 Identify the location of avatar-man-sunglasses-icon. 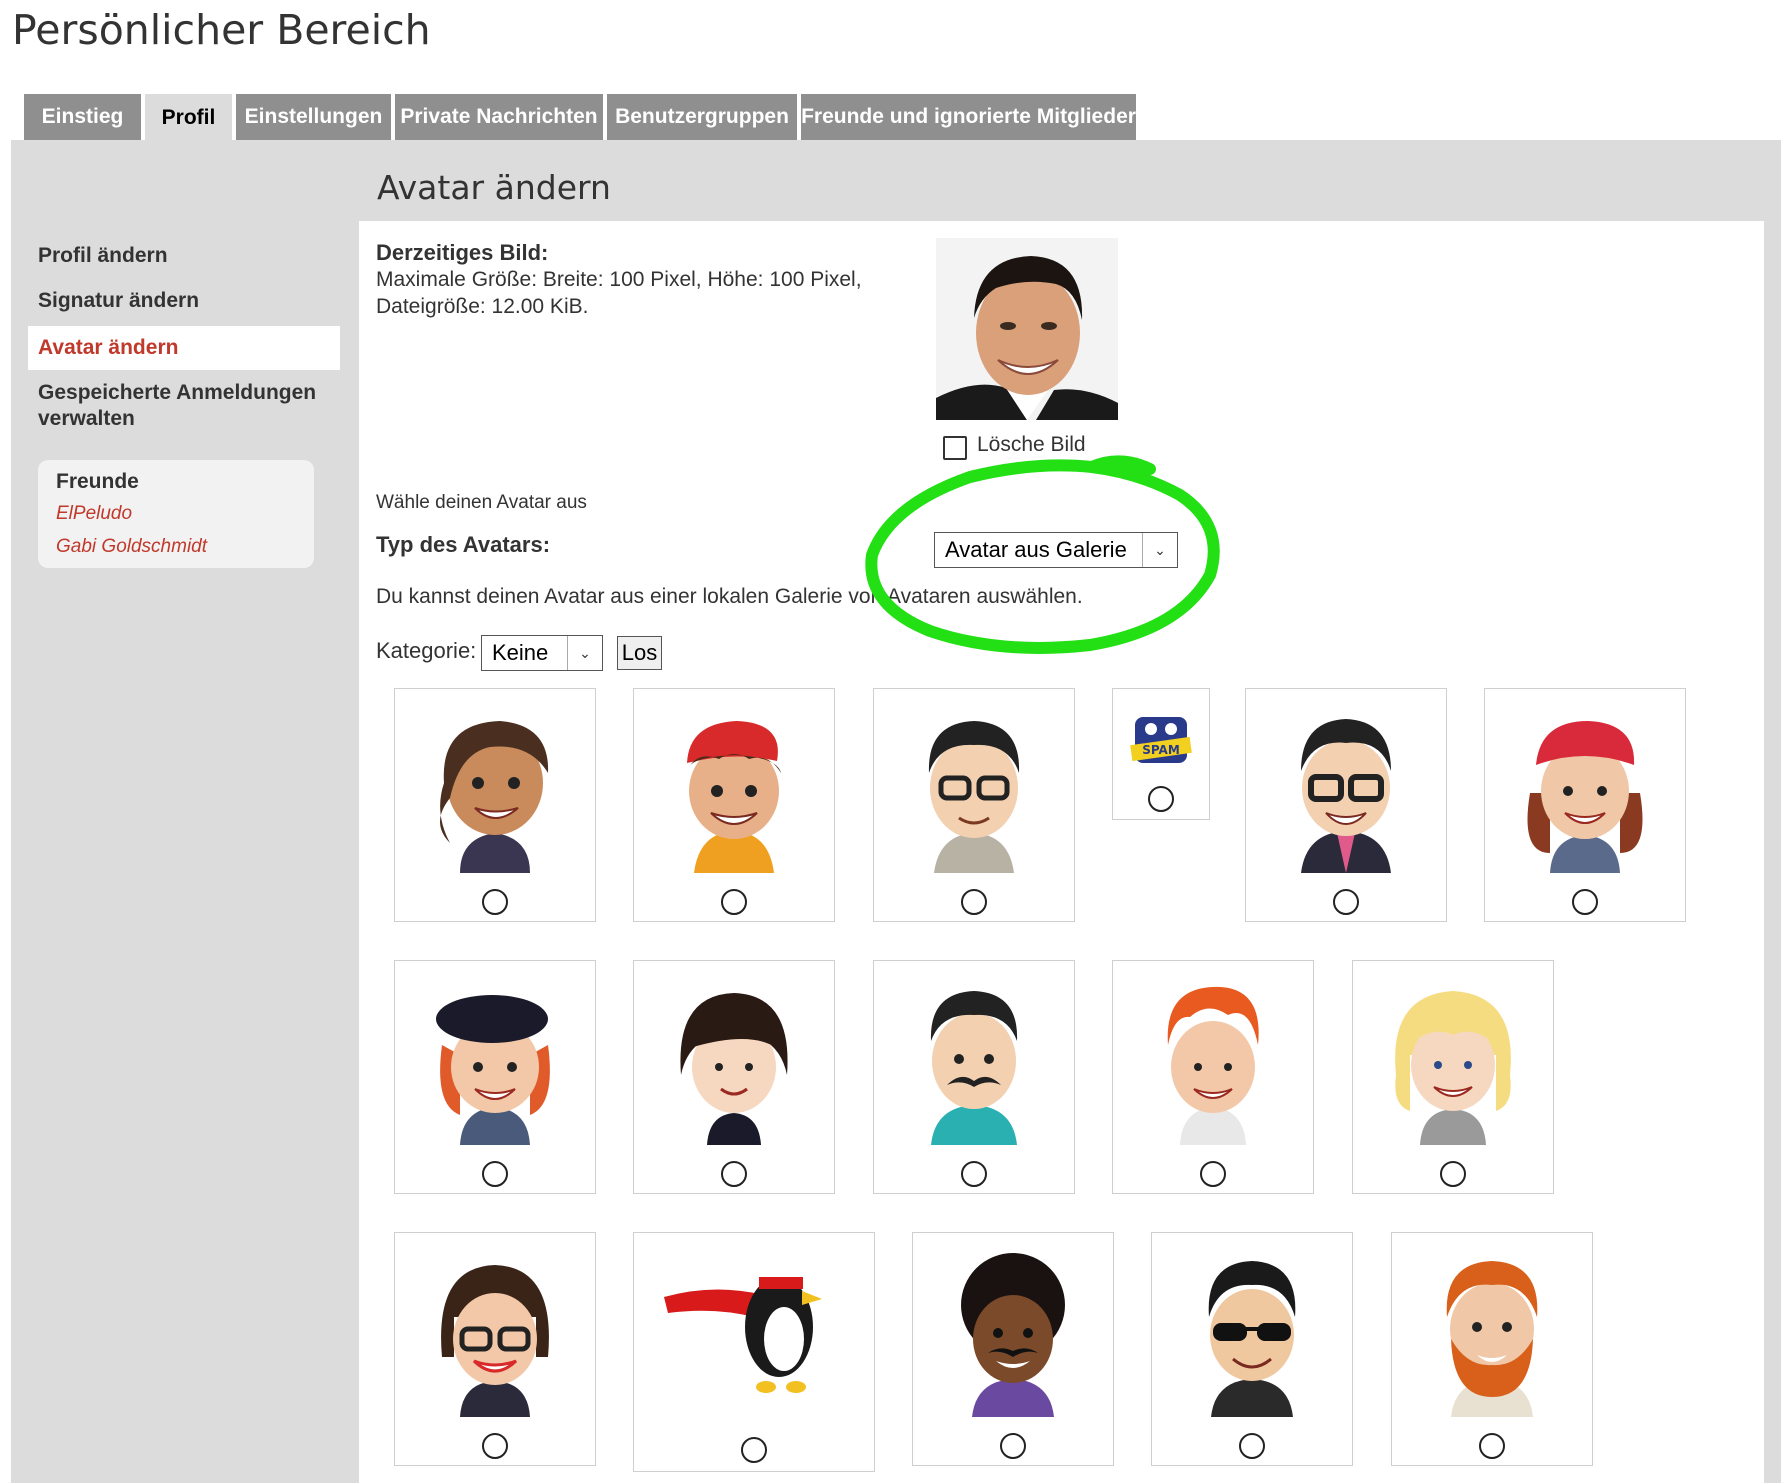
(1252, 1339).